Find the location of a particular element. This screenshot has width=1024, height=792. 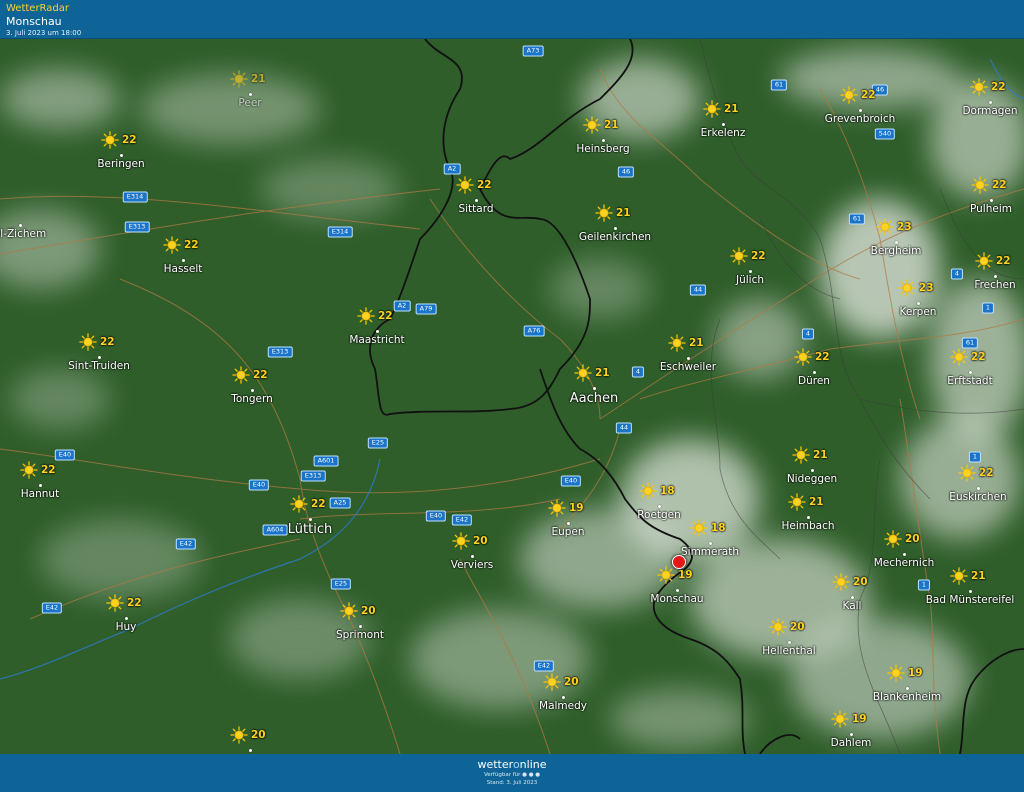

temperature-label: 19 is located at coordinates (859, 719).